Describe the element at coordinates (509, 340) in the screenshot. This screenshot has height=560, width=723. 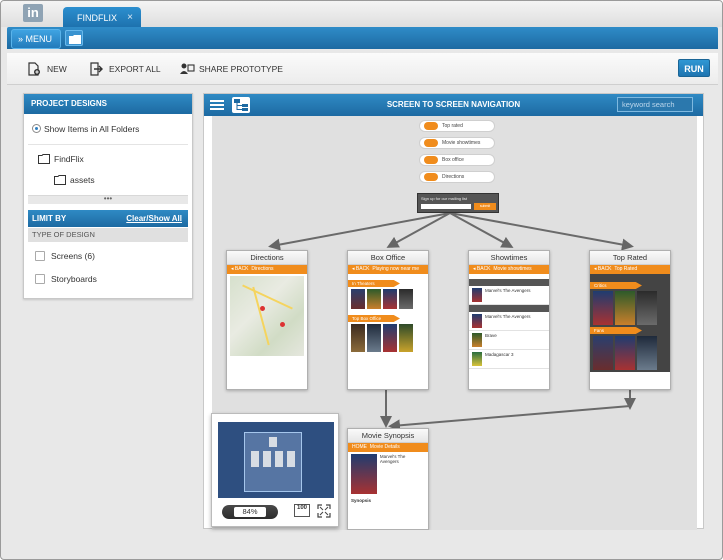
I see `list-item: Brave` at that location.